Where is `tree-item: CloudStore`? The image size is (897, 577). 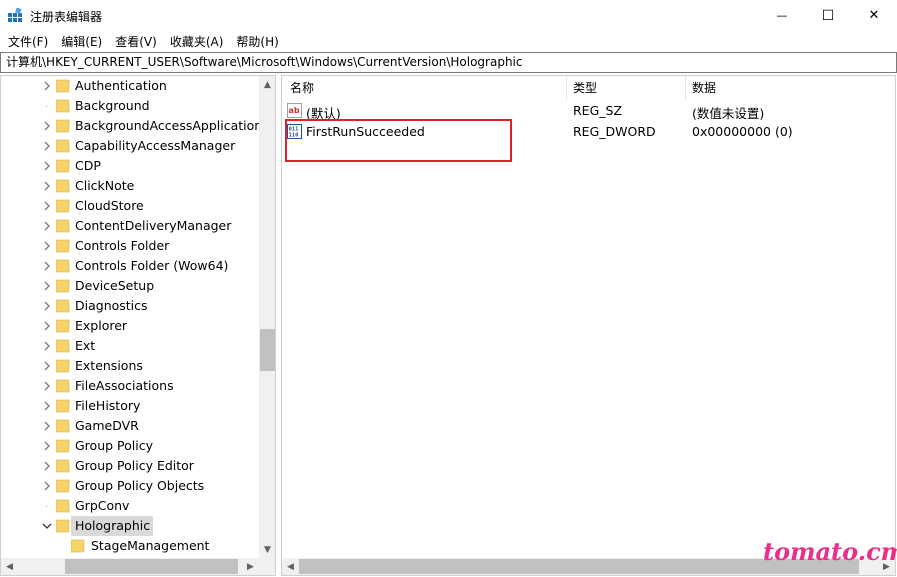
tree-item: CloudStore is located at coordinates (130, 206).